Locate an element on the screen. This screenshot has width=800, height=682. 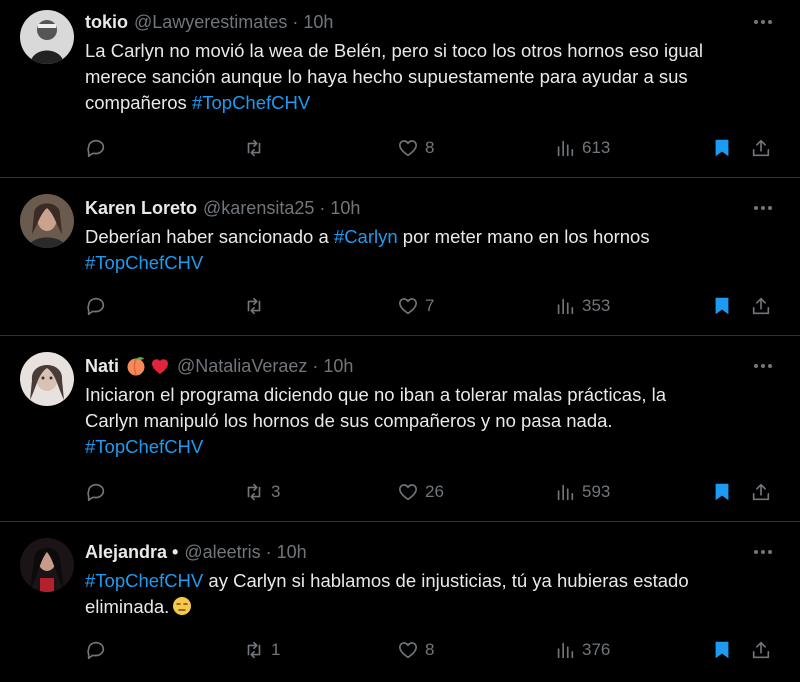
action-bar: 8 613 is located at coordinates (400, 148).